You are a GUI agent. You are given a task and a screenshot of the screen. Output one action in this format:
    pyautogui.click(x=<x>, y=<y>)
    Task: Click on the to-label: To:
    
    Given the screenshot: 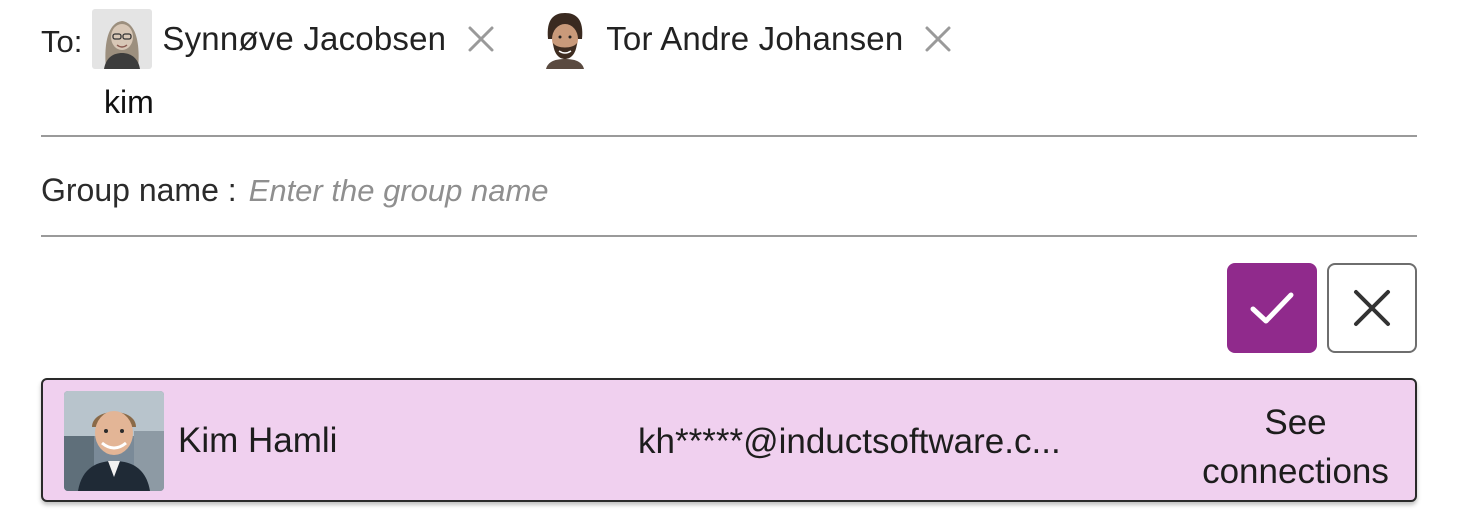 What is the action you would take?
    pyautogui.click(x=62, y=41)
    